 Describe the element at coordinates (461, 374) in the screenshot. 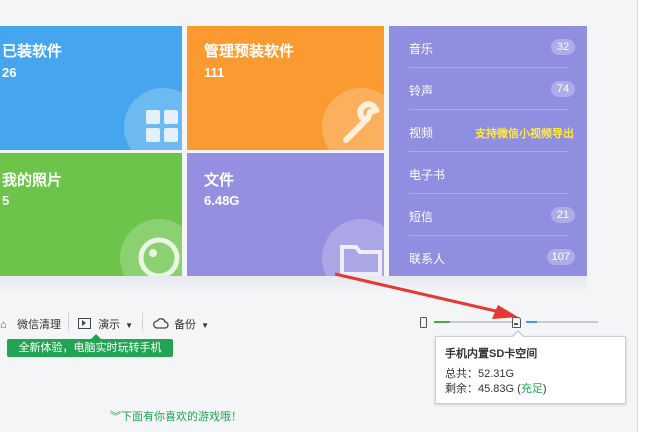

I see `total-label: 总共：` at that location.